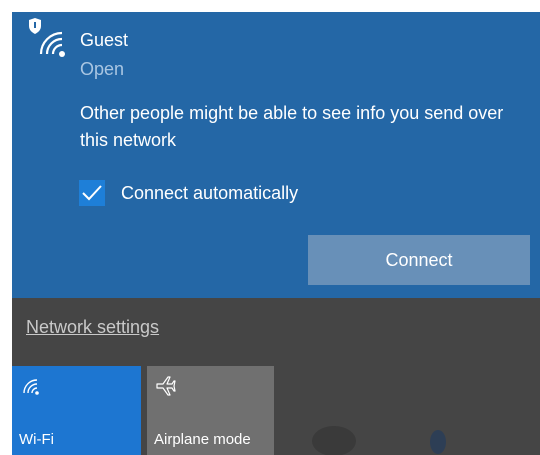  I want to click on network-settings-link: Network settings, so click(92, 327).